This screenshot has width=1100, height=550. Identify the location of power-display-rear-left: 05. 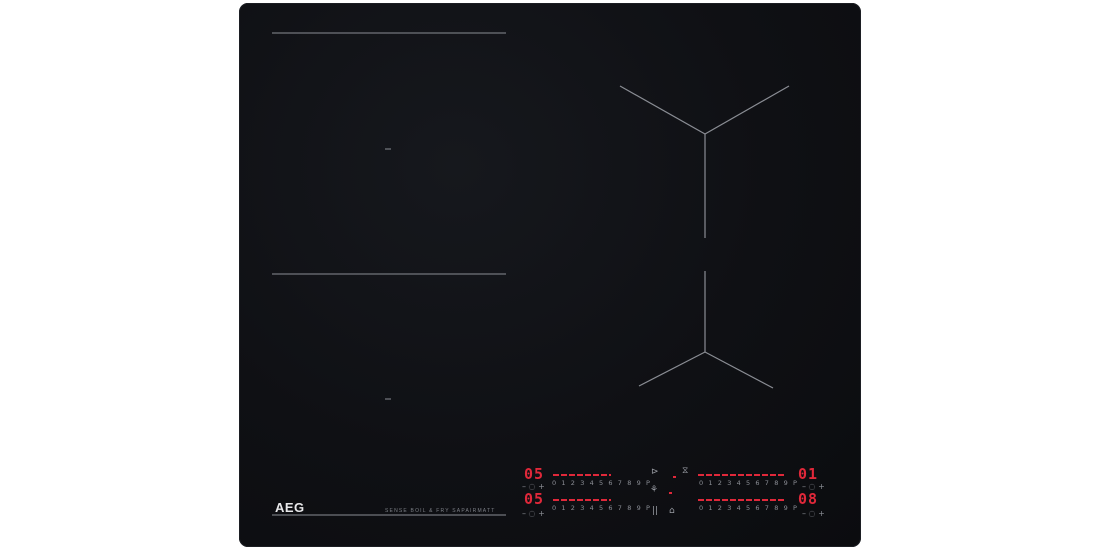
(534, 474).